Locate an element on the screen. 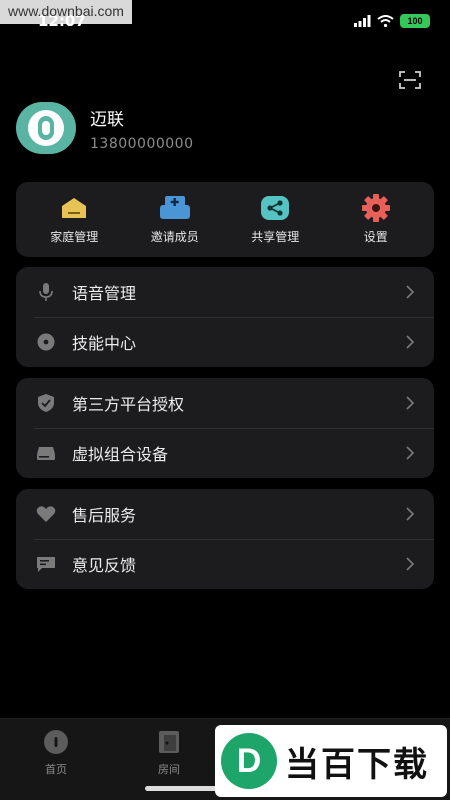 Image resolution: width=450 pixels, height=800 pixels. scan-button is located at coordinates (410, 80).